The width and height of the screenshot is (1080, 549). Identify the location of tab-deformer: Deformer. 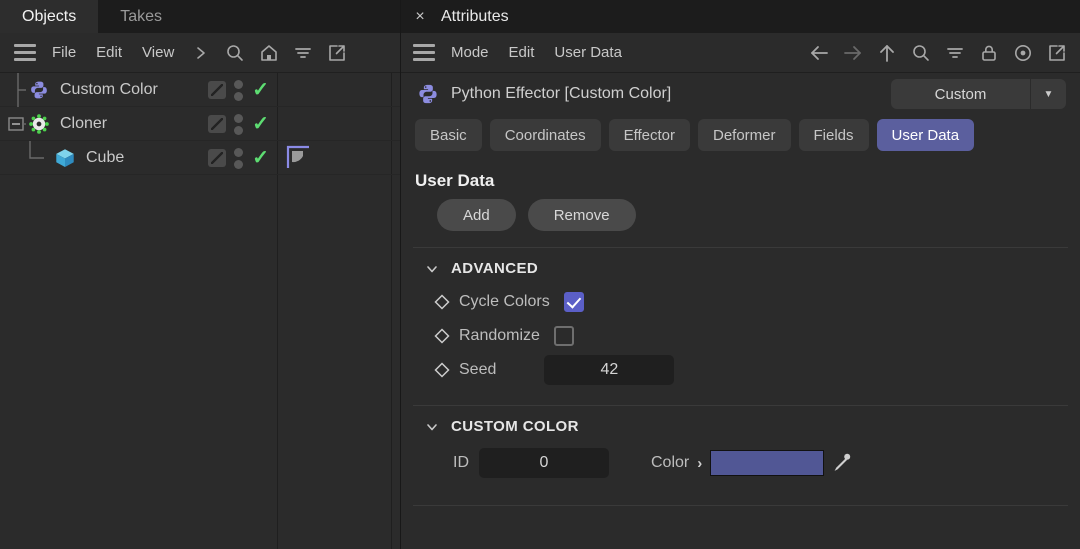
(744, 135).